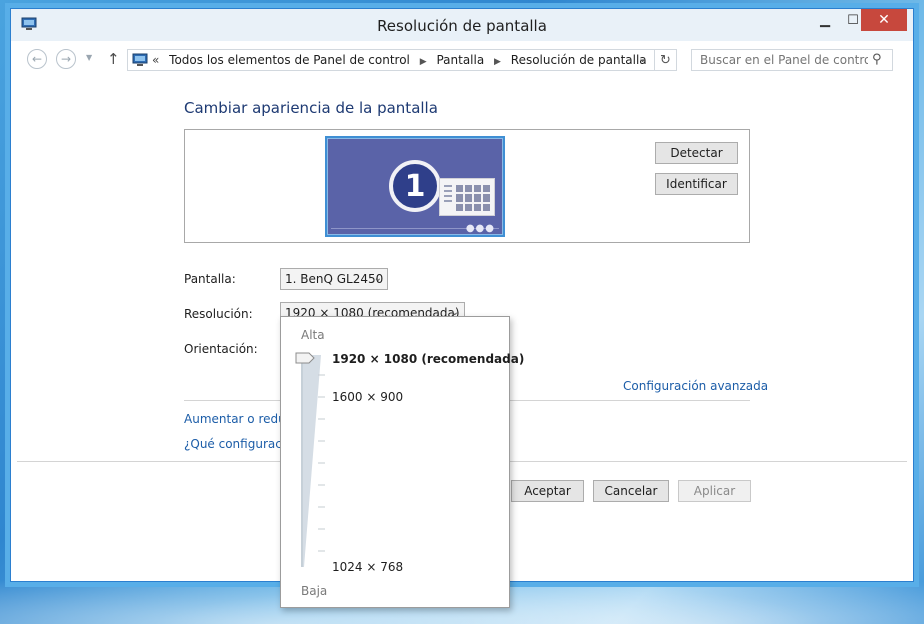 This screenshot has width=924, height=624. Describe the element at coordinates (367, 397) in the screenshot. I see `resolution-option-1600: 1600 × 900` at that location.